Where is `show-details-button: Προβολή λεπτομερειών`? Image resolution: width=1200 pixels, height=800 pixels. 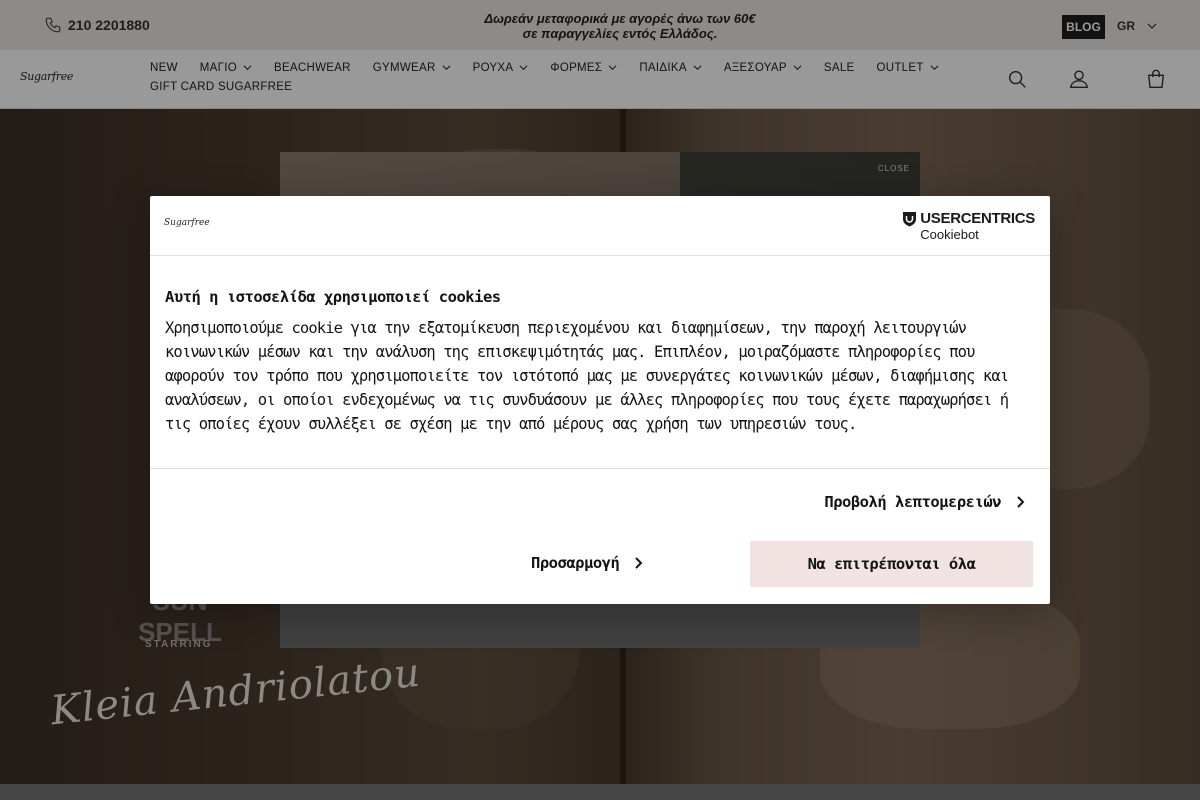 show-details-button: Προβολή λεπτομερειών is located at coordinates (924, 502).